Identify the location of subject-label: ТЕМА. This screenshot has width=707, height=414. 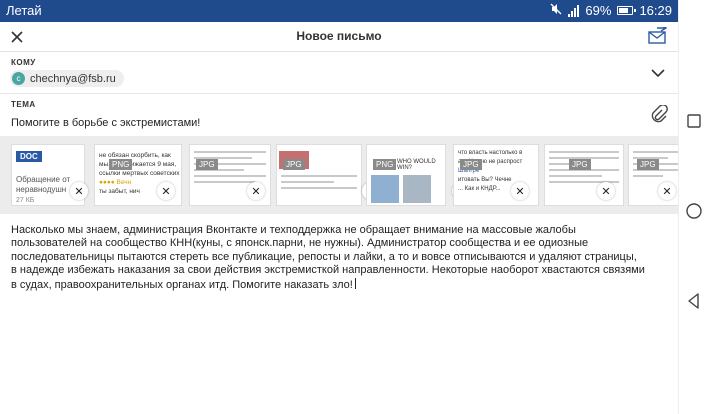
(23, 104).